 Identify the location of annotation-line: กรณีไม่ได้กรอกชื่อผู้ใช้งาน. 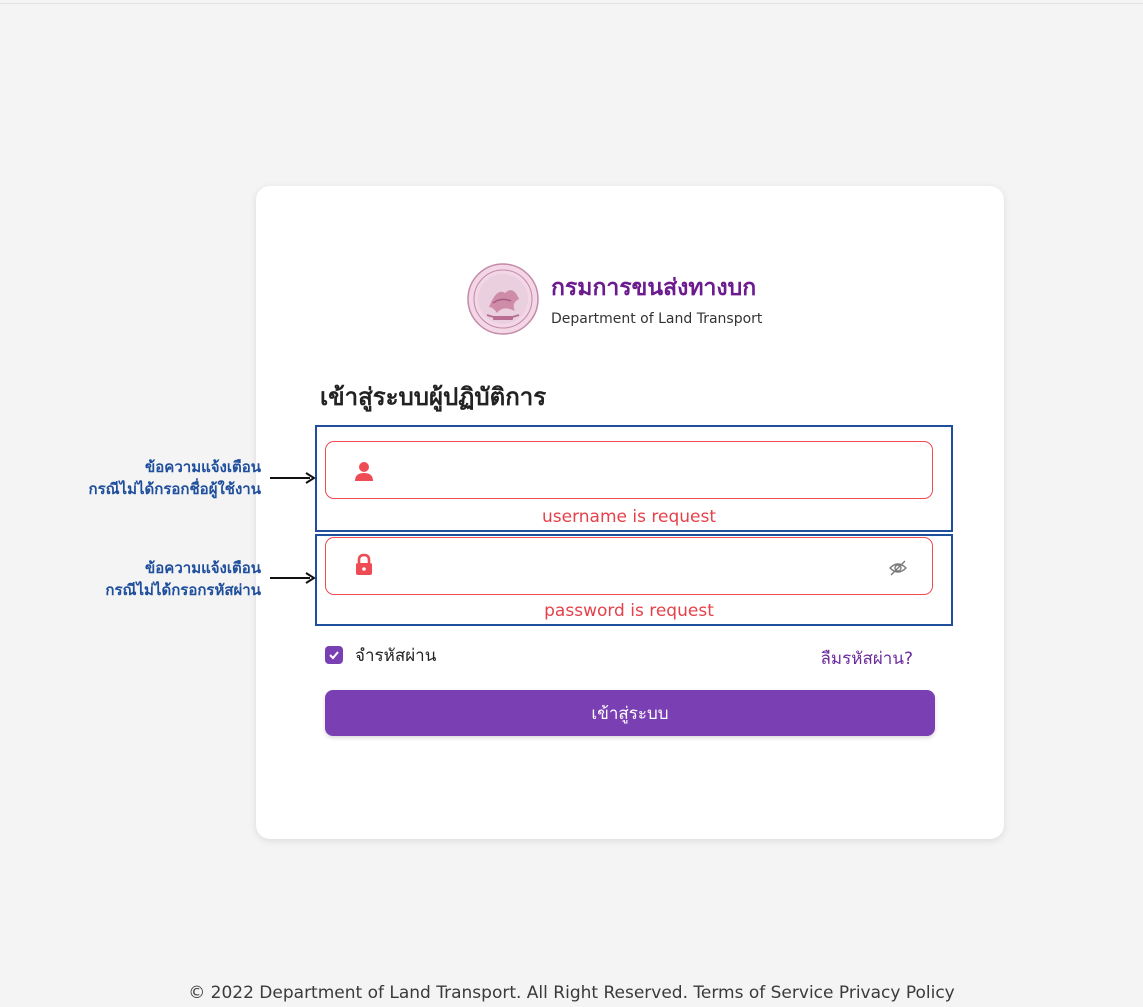
(175, 489).